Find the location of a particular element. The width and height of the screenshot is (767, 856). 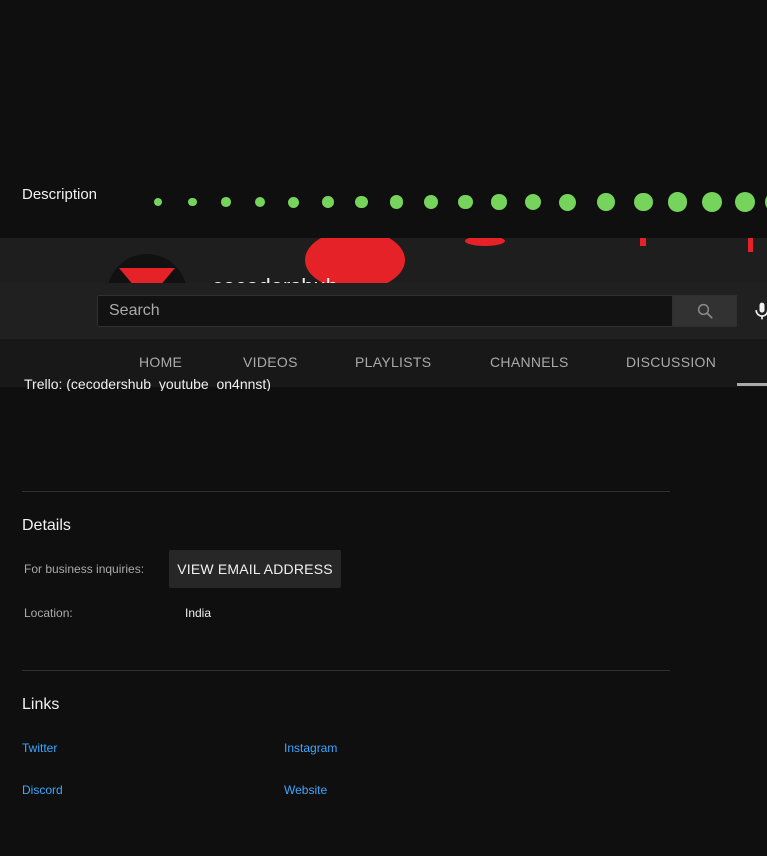

location-value: India is located at coordinates (198, 613).